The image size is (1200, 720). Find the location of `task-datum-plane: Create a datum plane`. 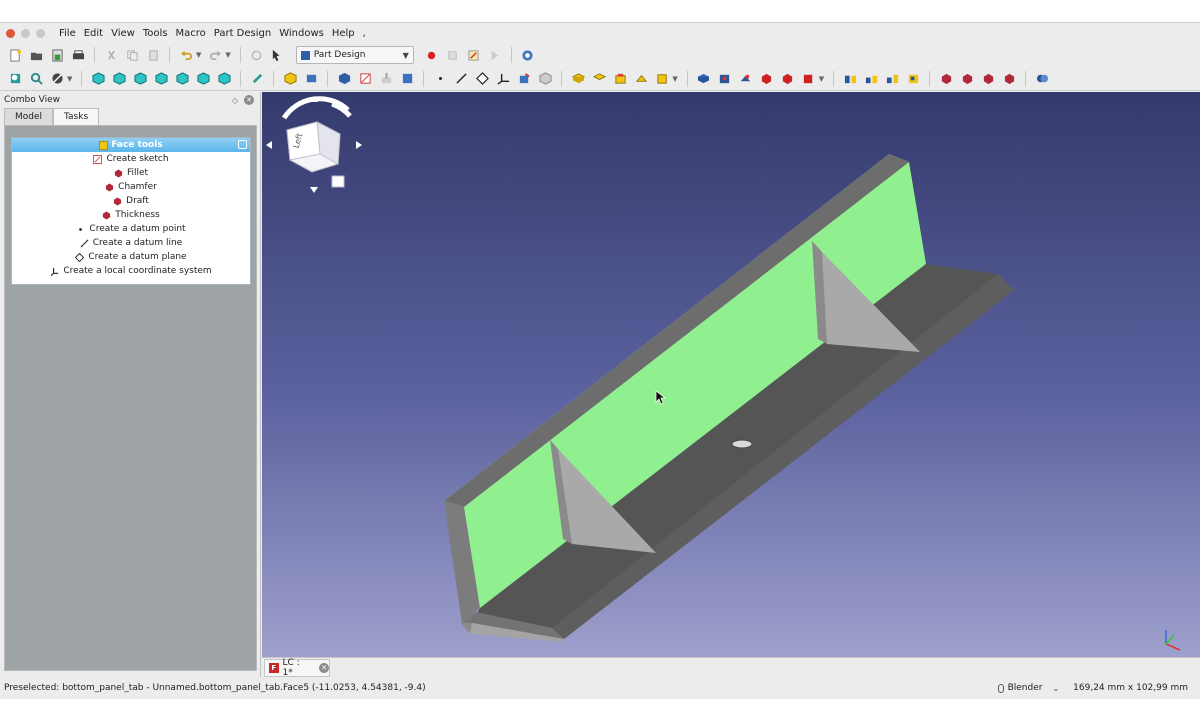

task-datum-plane: Create a datum plane is located at coordinates (131, 257).